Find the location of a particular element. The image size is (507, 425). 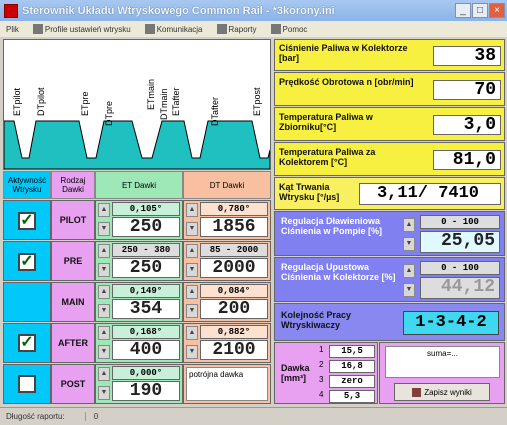

active-checkbox-pre: ✓ is located at coordinates (27, 262).